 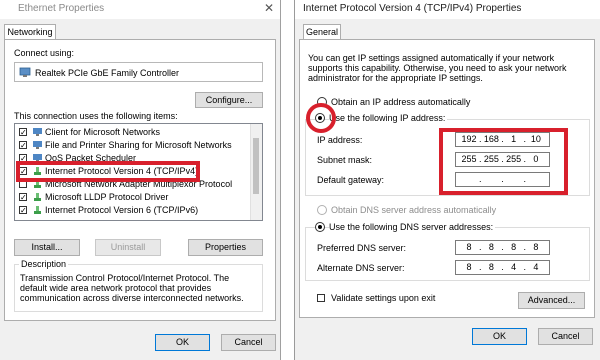 I want to click on item-label: Client for Microsoft Networks, so click(x=103, y=132).